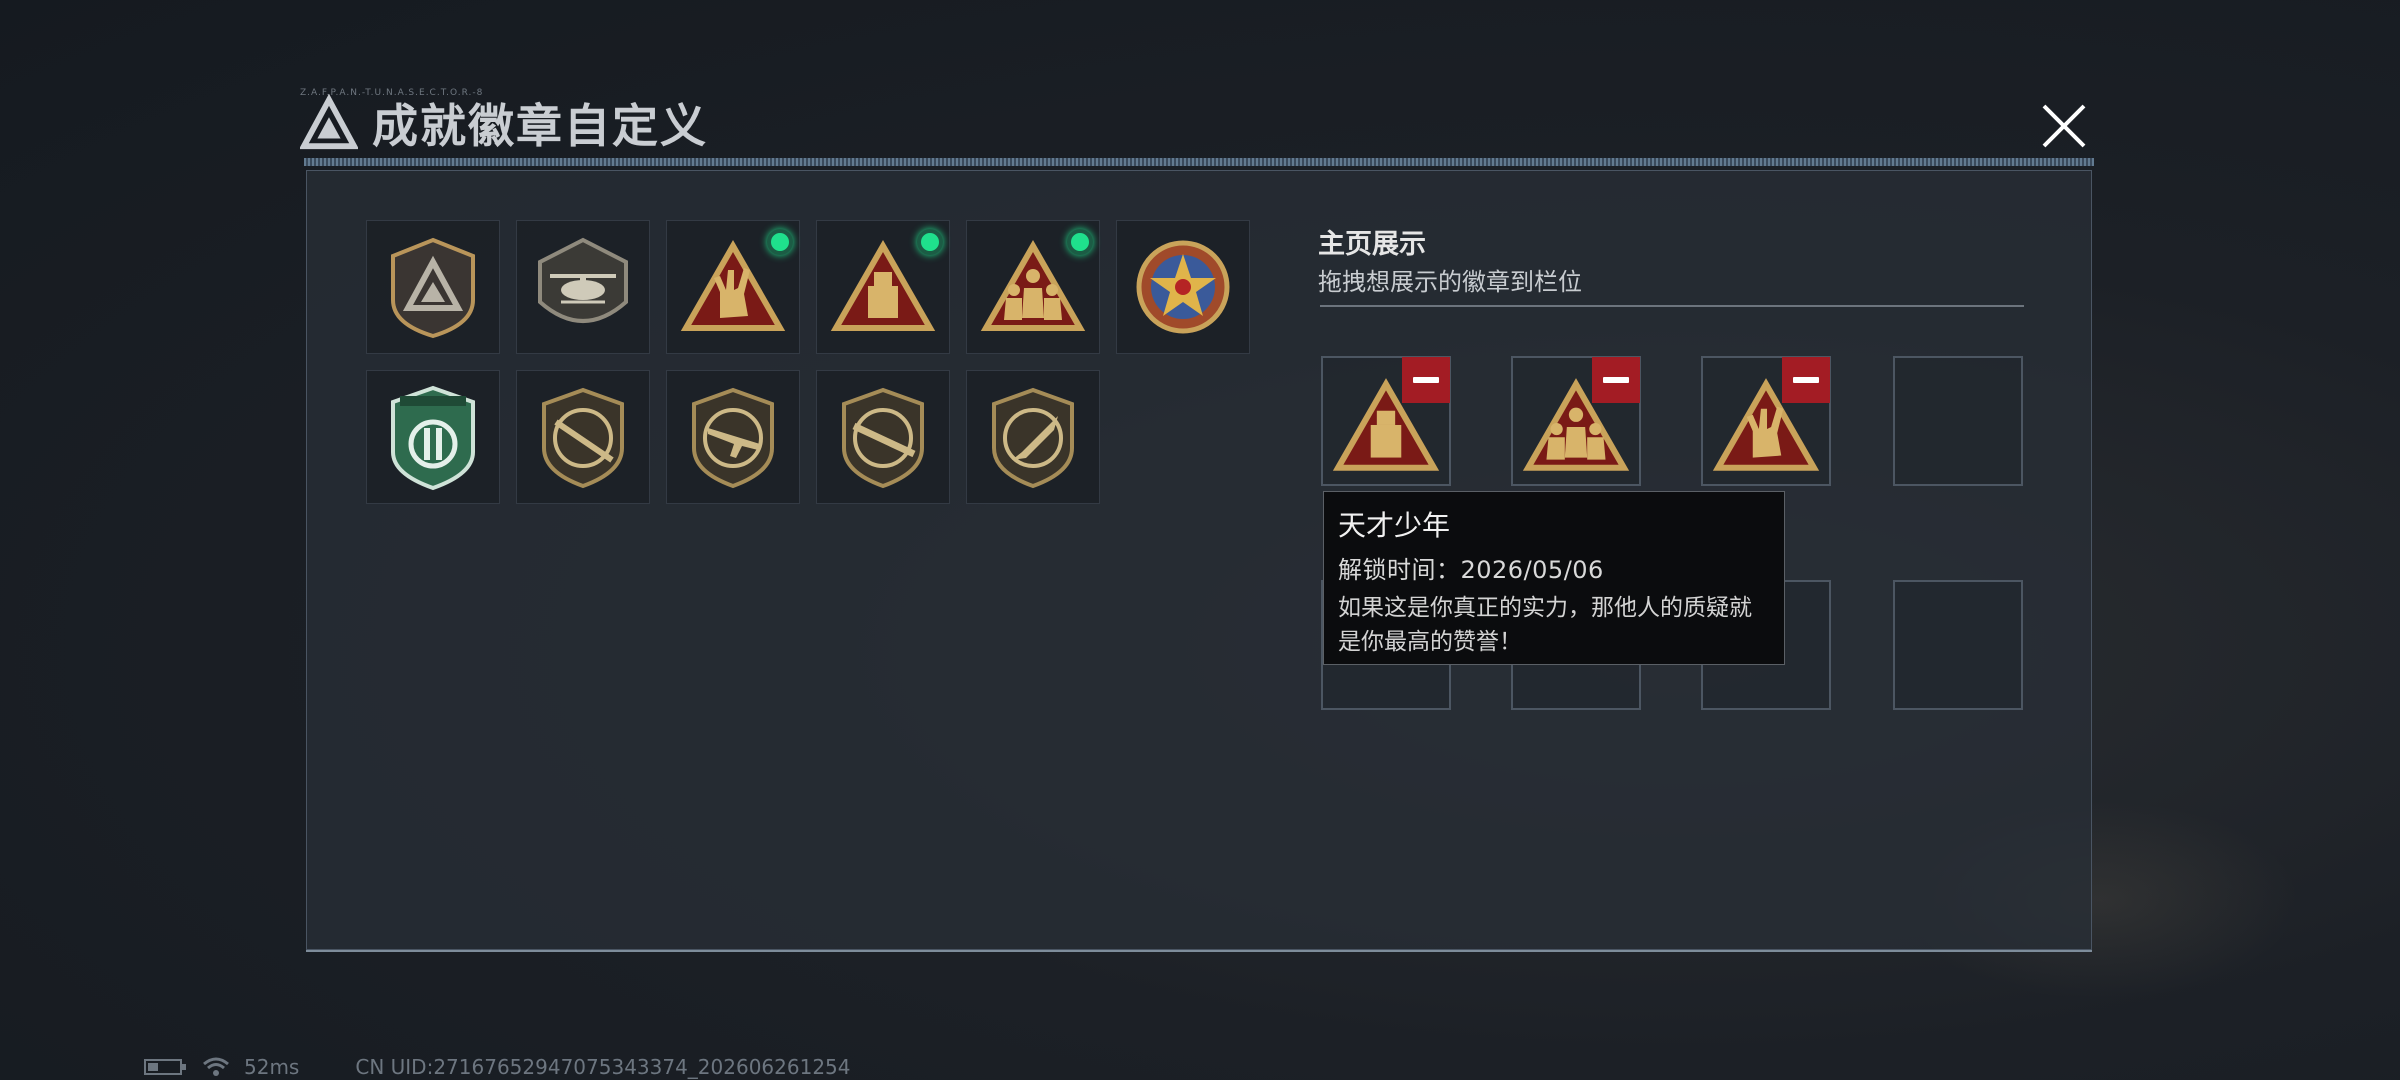  Describe the element at coordinates (1672, 306) in the screenshot. I see `showcase-divider` at that location.